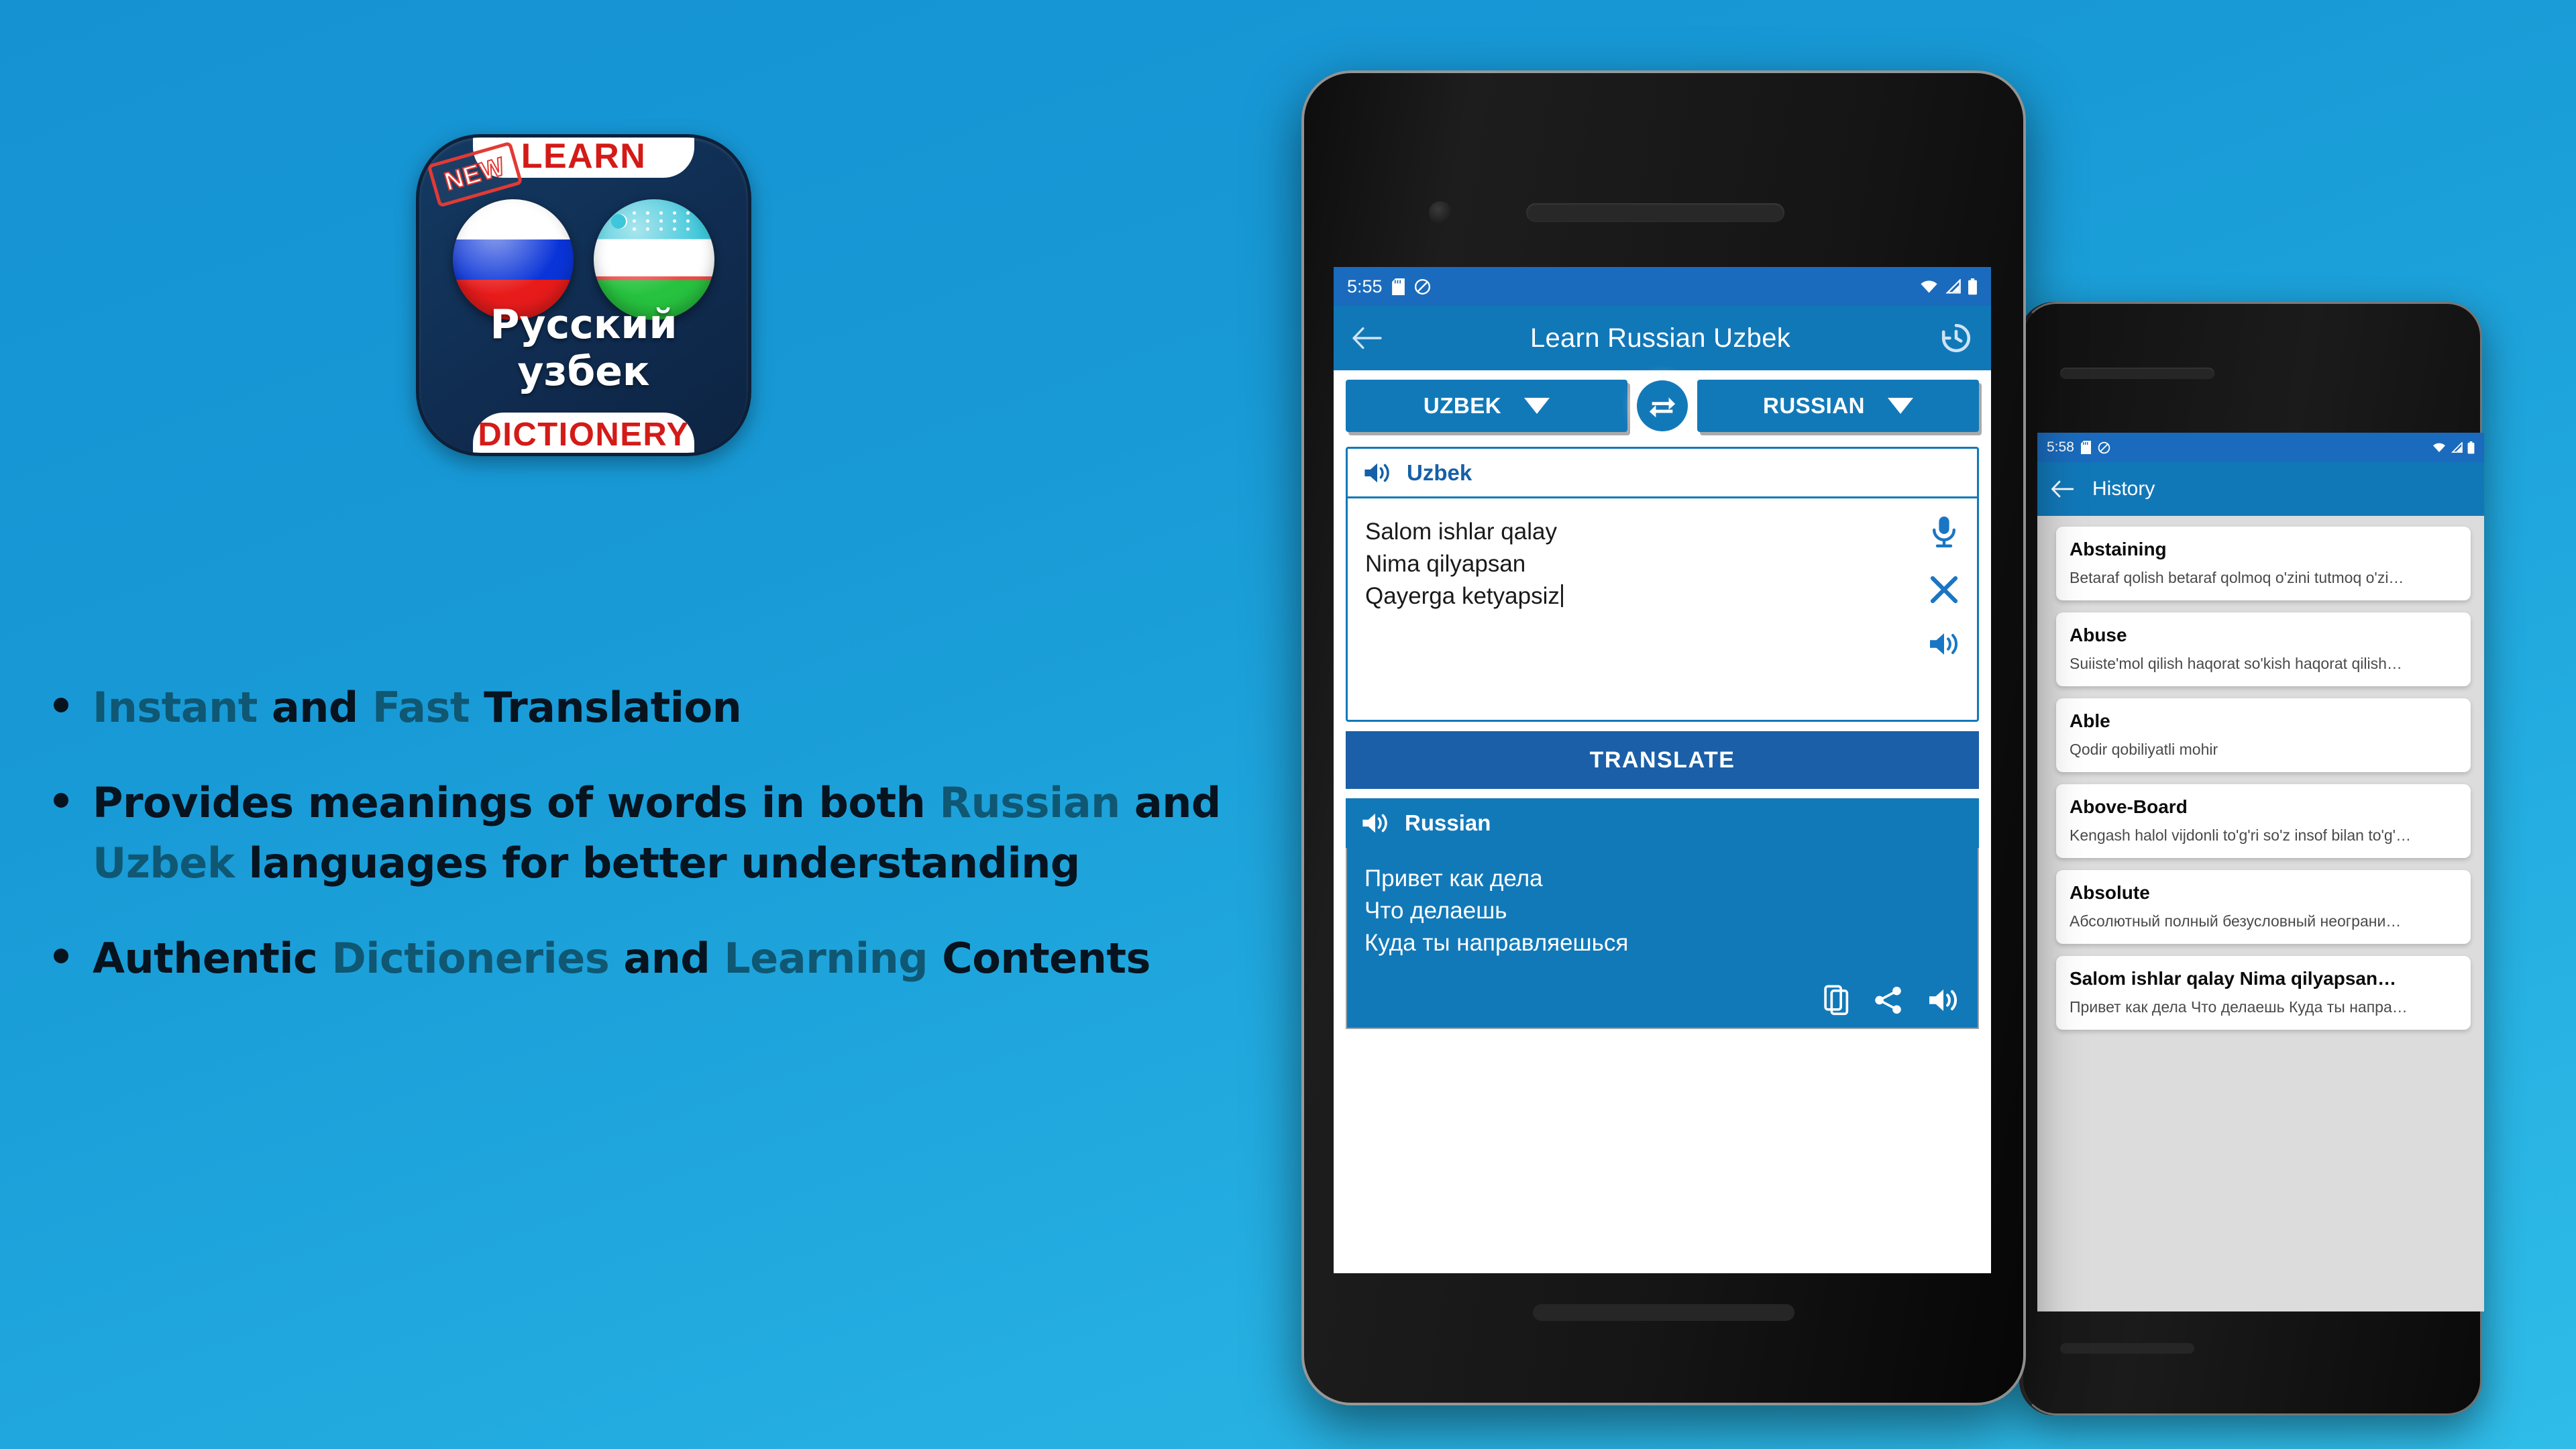  What do you see at coordinates (1944, 532) in the screenshot?
I see `microphone-icon` at bounding box center [1944, 532].